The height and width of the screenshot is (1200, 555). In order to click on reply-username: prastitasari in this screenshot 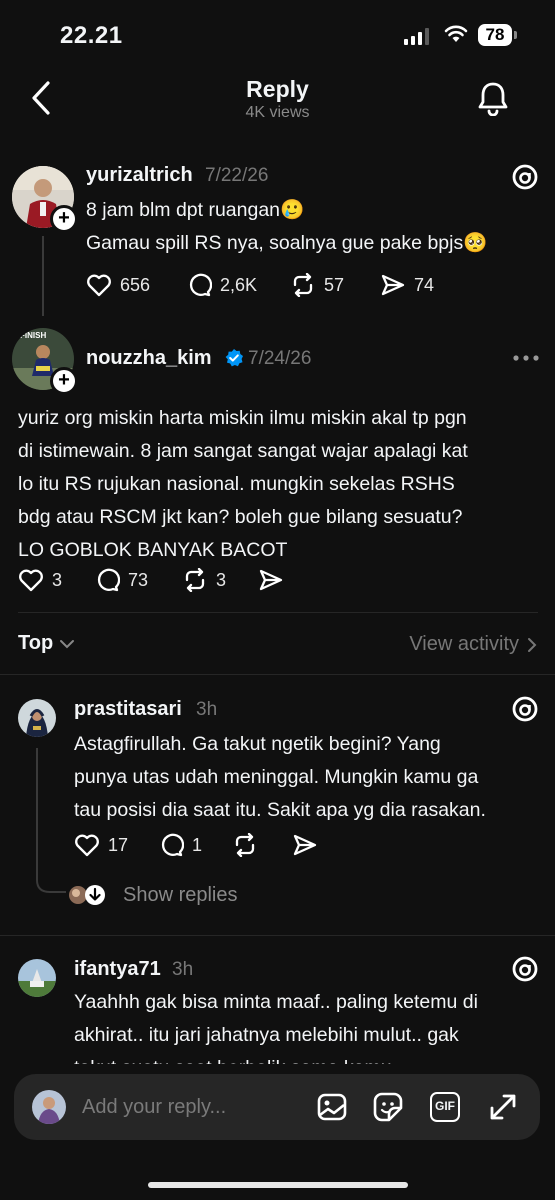, I will do `click(128, 709)`.